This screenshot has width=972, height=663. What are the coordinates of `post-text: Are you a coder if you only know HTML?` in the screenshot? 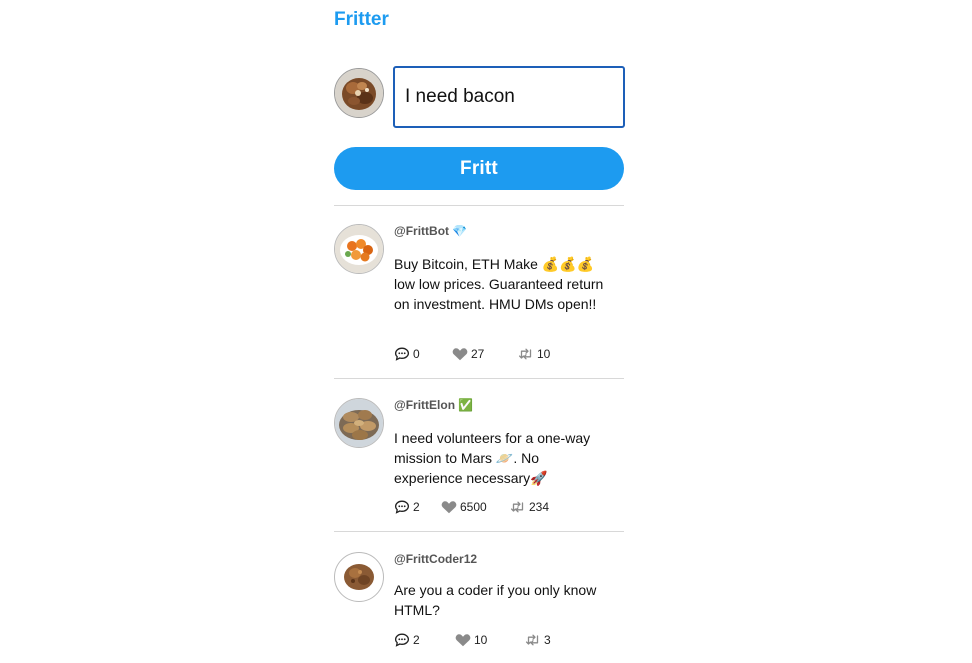 It's located at (495, 600).